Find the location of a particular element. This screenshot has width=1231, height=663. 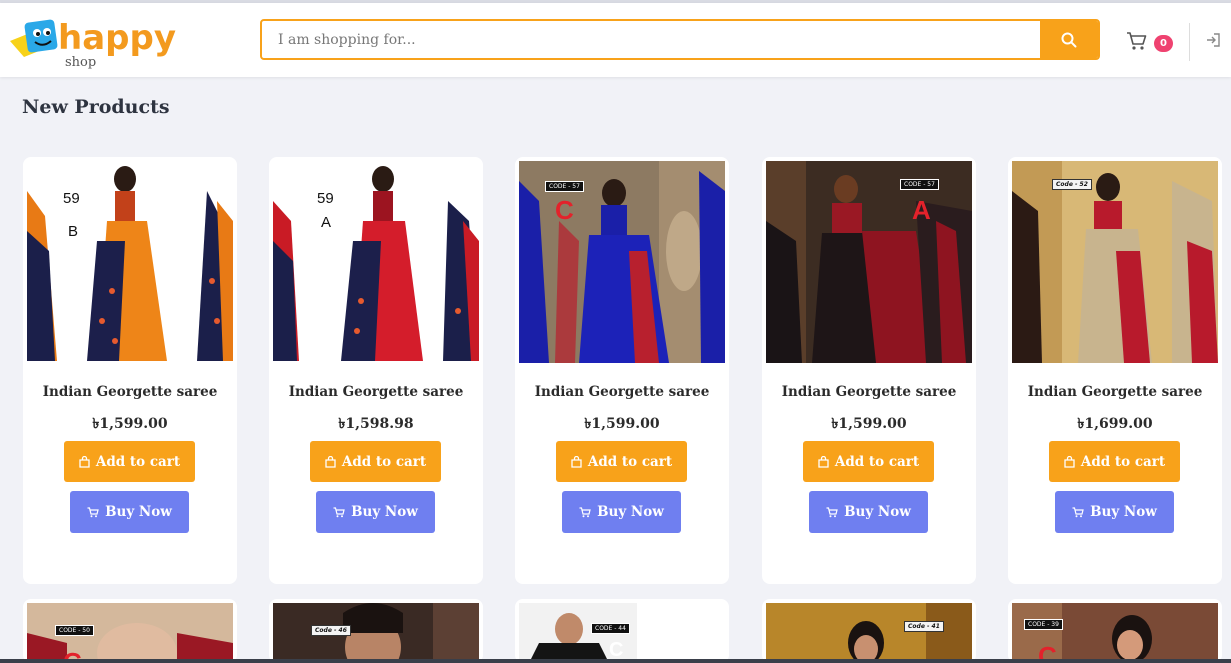

cart-button: 0 is located at coordinates (1151, 44).